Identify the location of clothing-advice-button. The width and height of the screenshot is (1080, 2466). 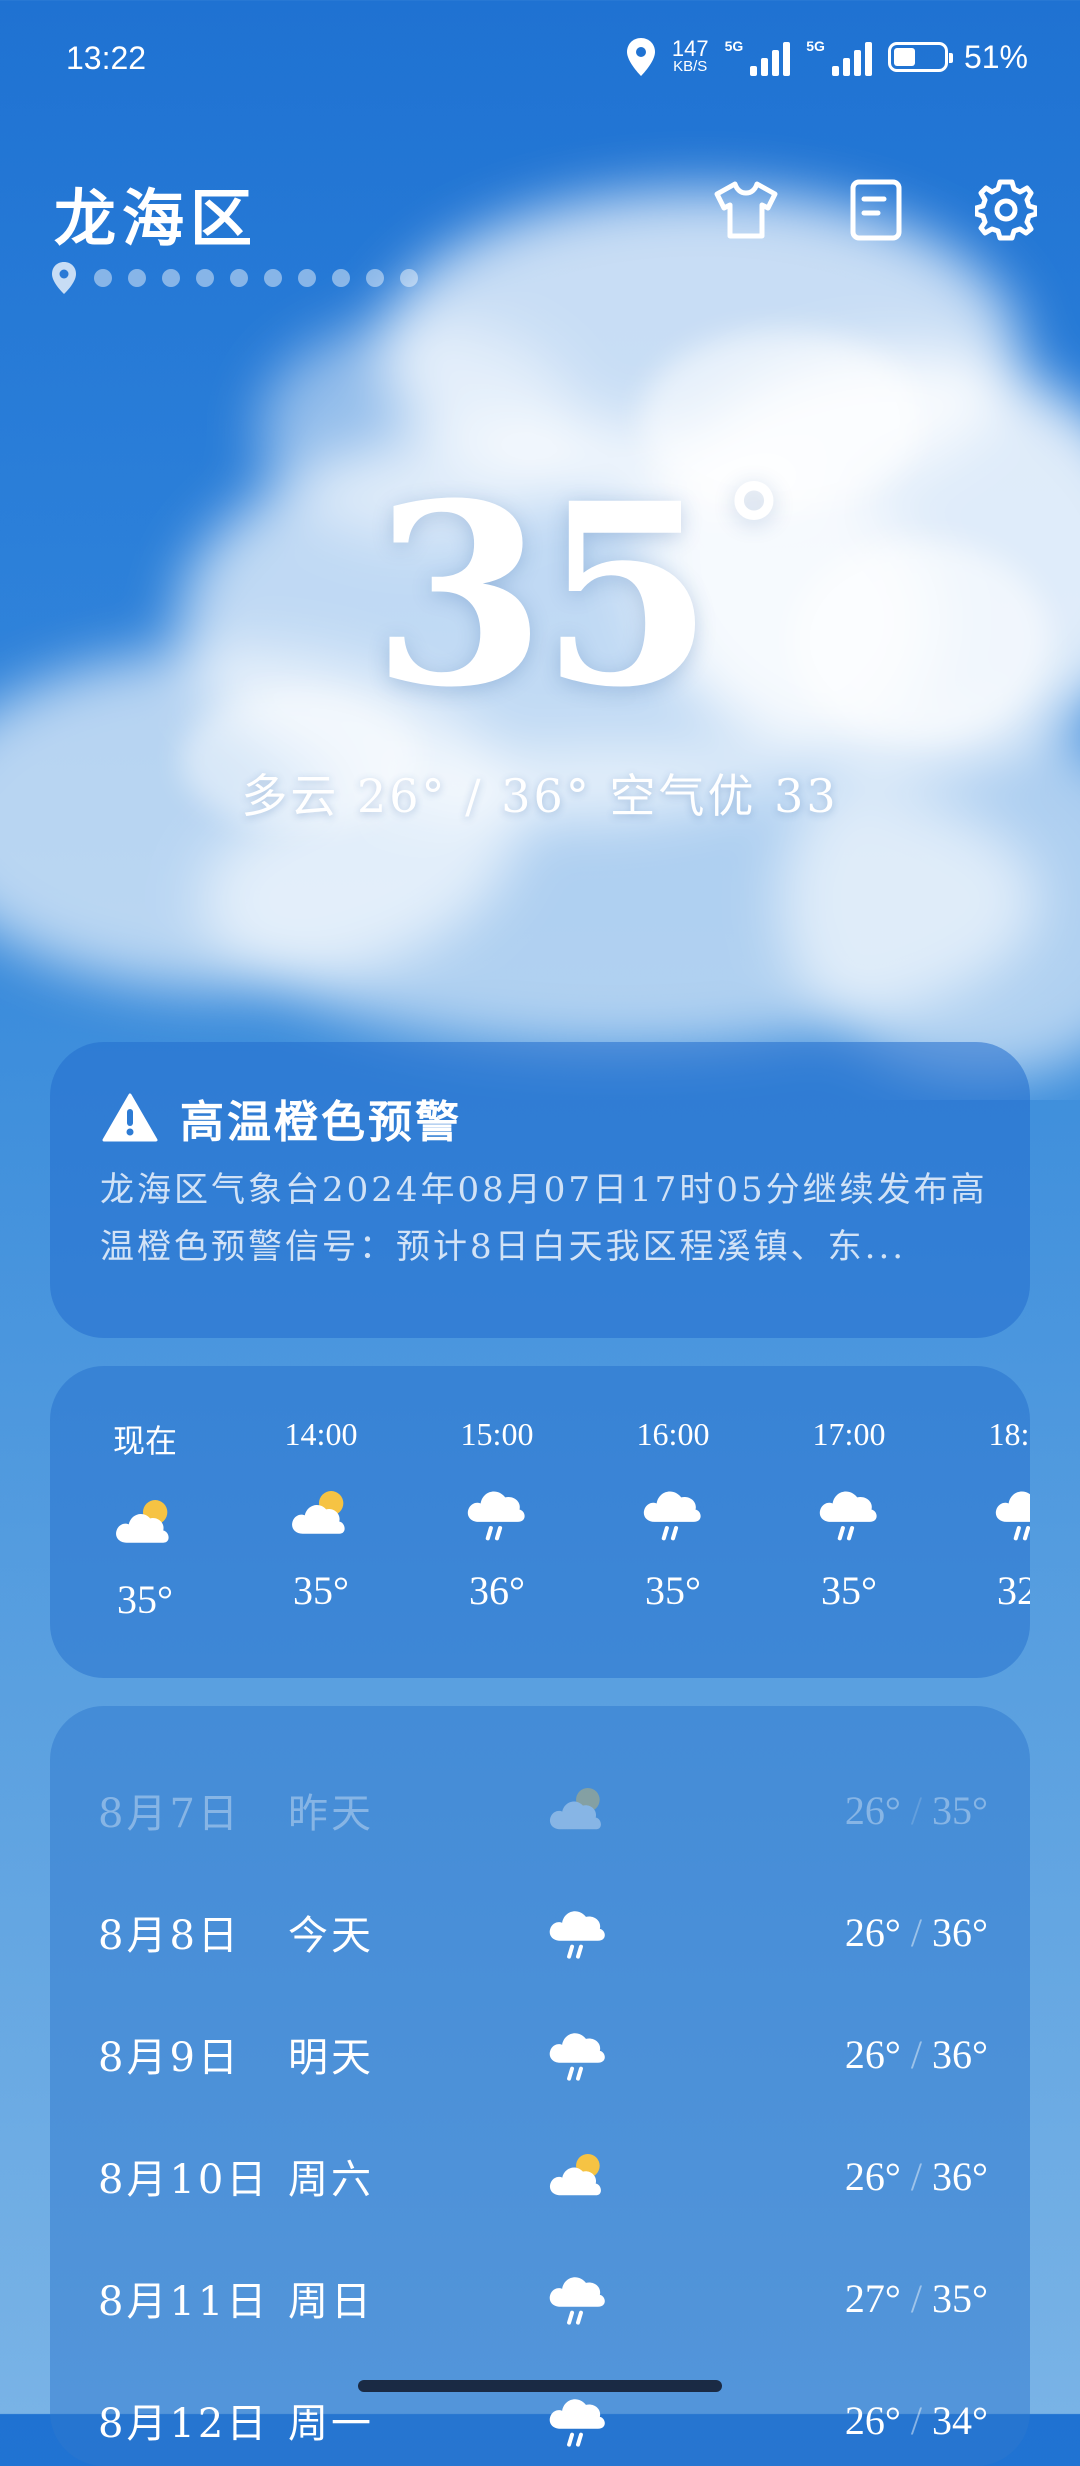
(746, 210).